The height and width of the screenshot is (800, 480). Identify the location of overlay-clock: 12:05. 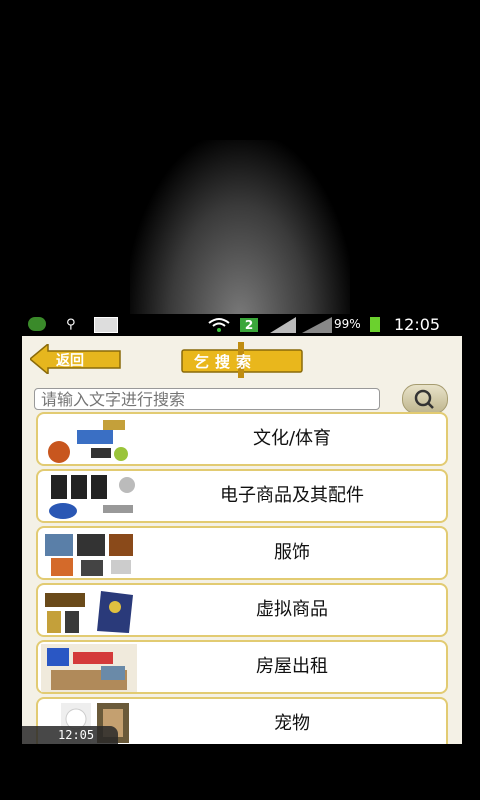
(70, 735).